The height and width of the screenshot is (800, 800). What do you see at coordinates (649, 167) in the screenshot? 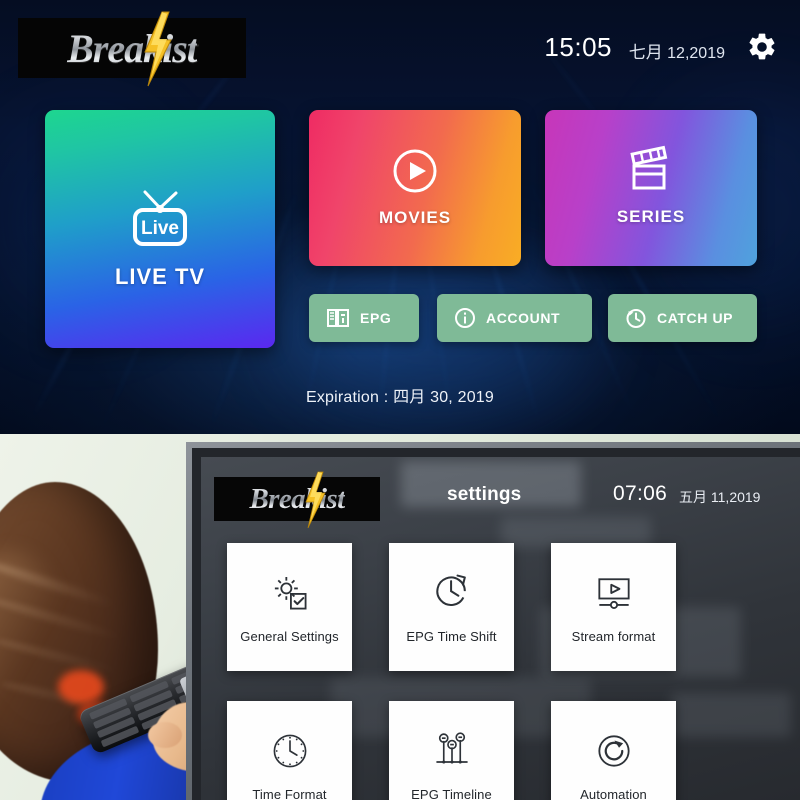
I see `clapperboard-icon` at bounding box center [649, 167].